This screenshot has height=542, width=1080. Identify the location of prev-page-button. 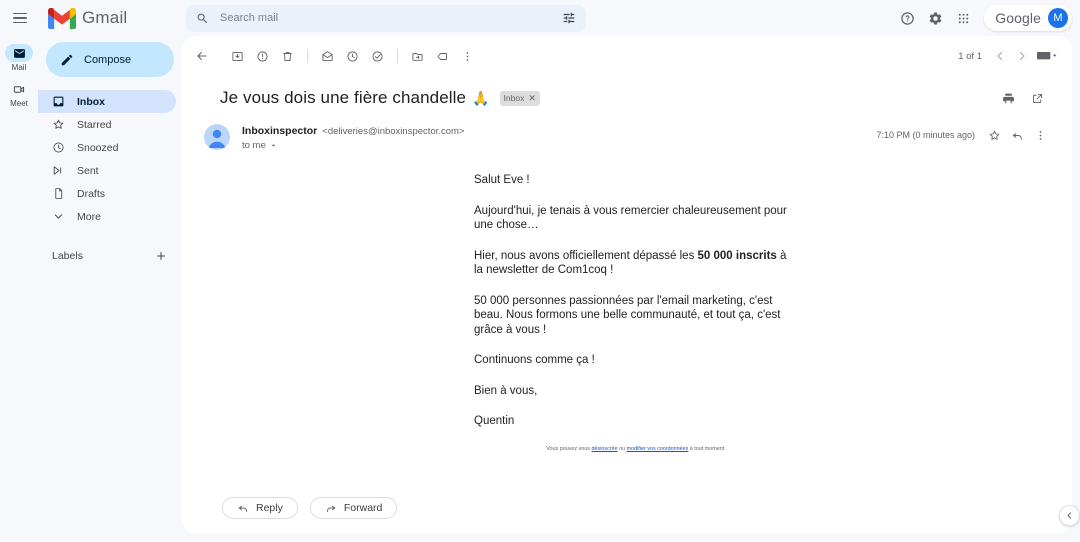
(1000, 56).